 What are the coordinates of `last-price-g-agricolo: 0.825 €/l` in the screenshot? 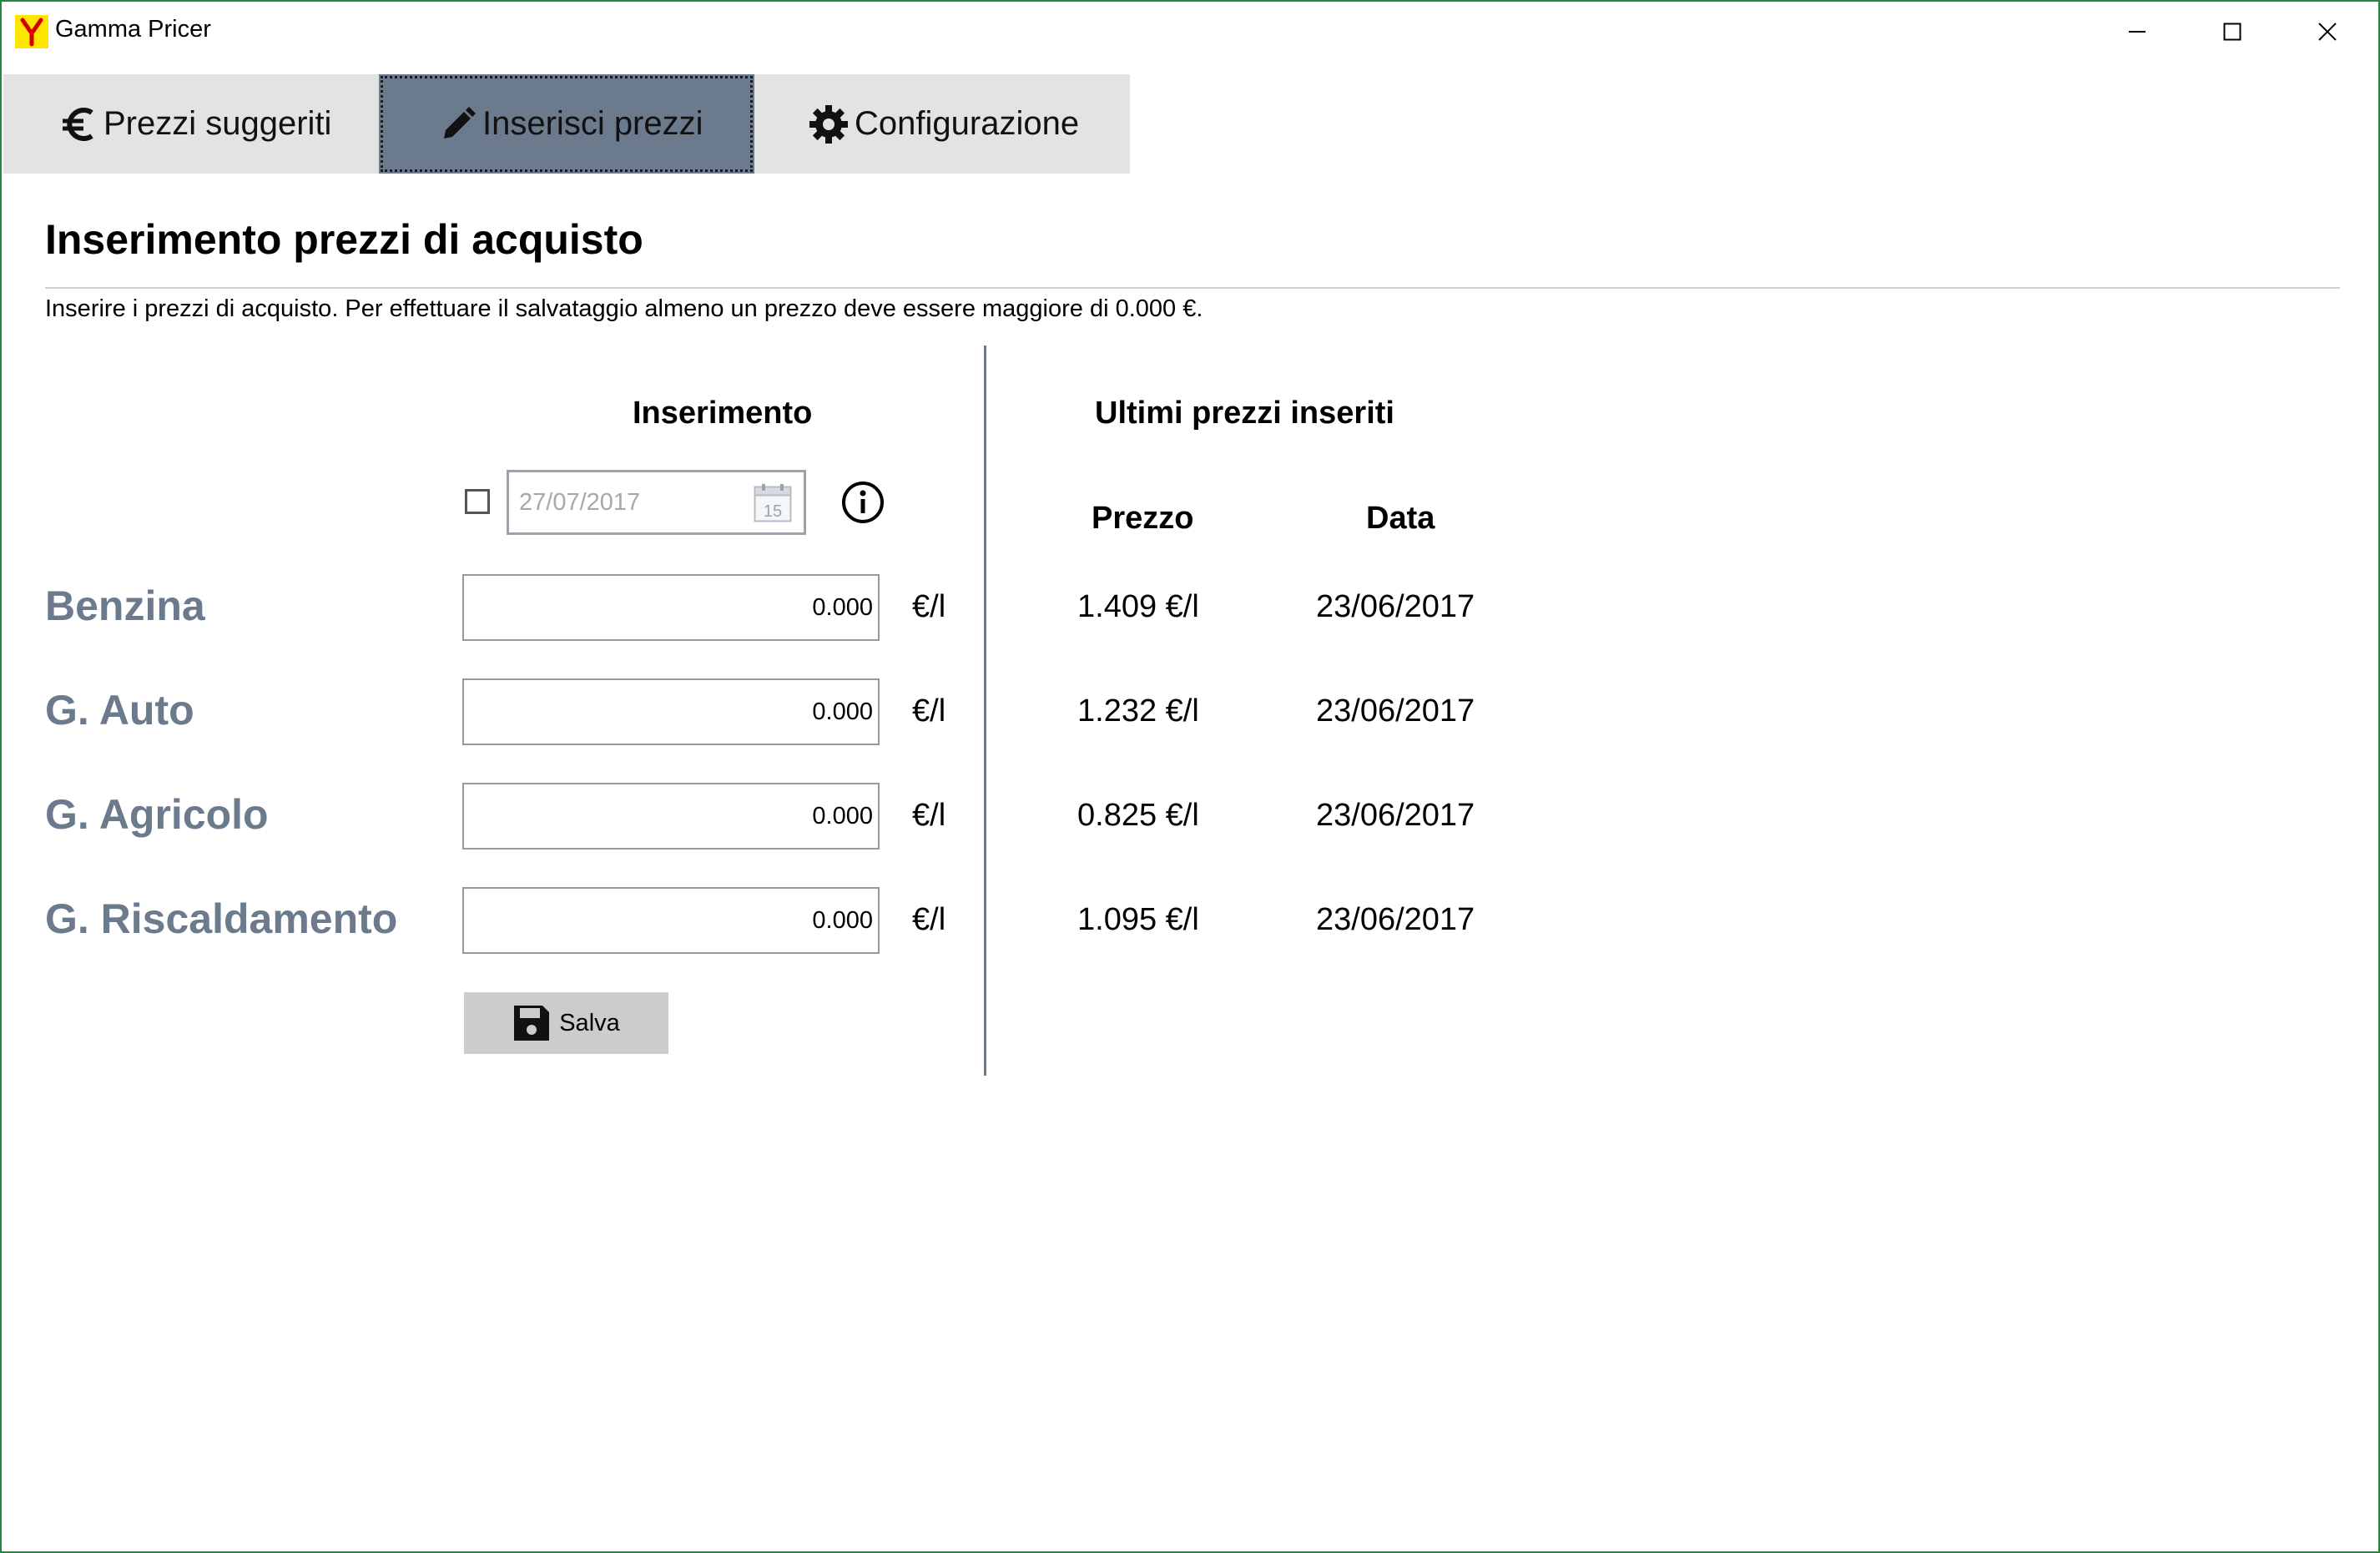 It's located at (1138, 815).